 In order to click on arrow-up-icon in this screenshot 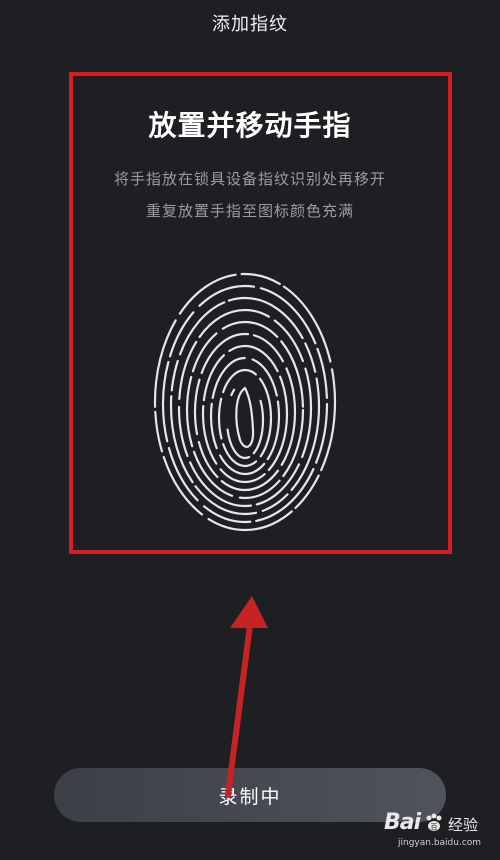, I will do `click(246, 697)`.